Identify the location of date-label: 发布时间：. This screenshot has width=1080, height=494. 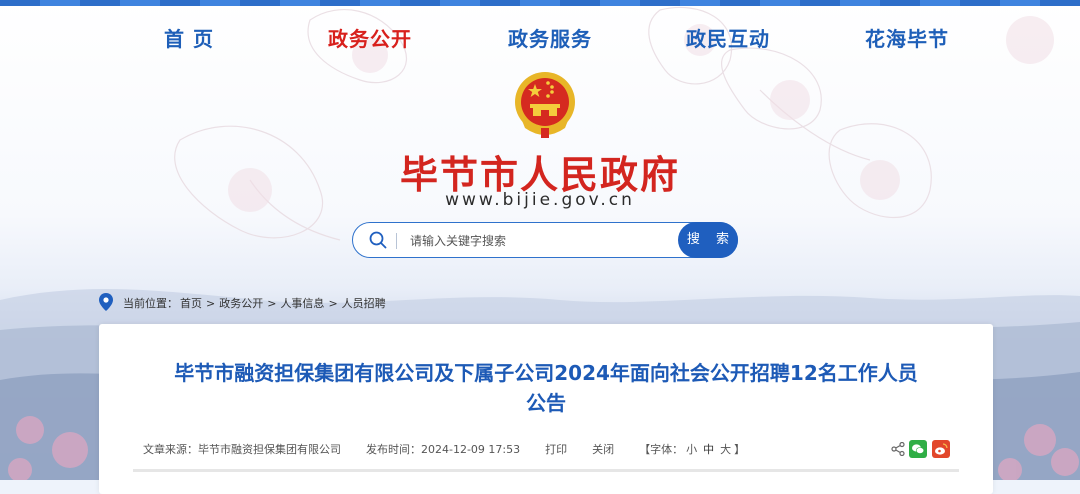
(393, 449).